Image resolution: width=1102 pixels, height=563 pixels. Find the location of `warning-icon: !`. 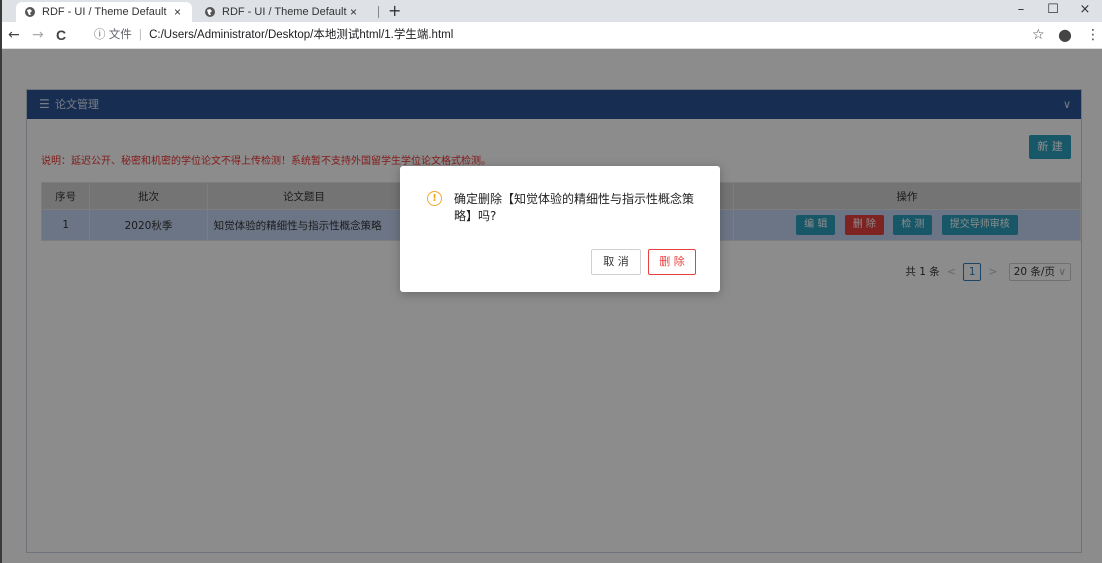

warning-icon: ! is located at coordinates (434, 198).